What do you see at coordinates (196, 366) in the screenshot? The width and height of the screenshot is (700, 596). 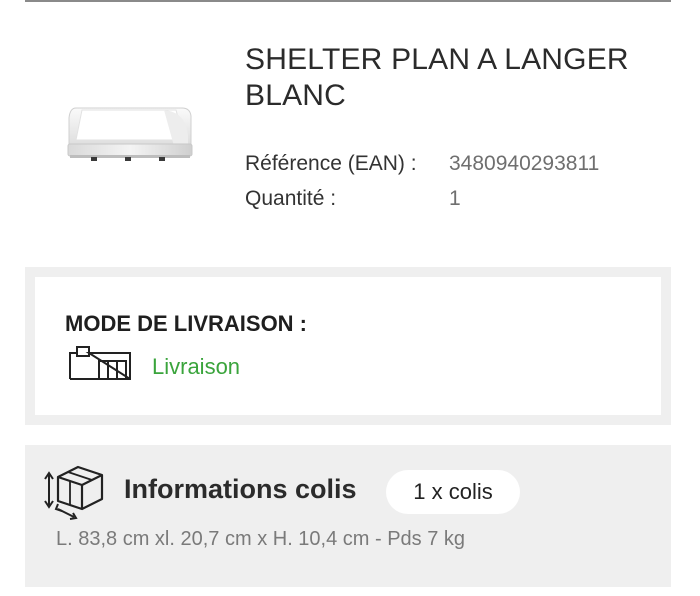 I see `delivery-mode: Livraison` at bounding box center [196, 366].